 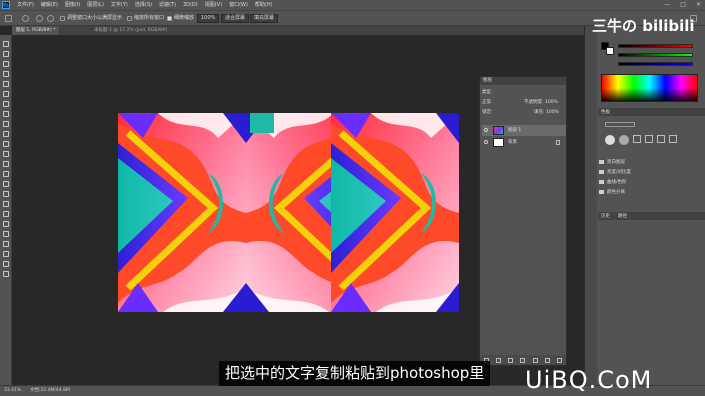 What do you see at coordinates (616, 162) in the screenshot?
I see `library-item-label: 黑白图层` at bounding box center [616, 162].